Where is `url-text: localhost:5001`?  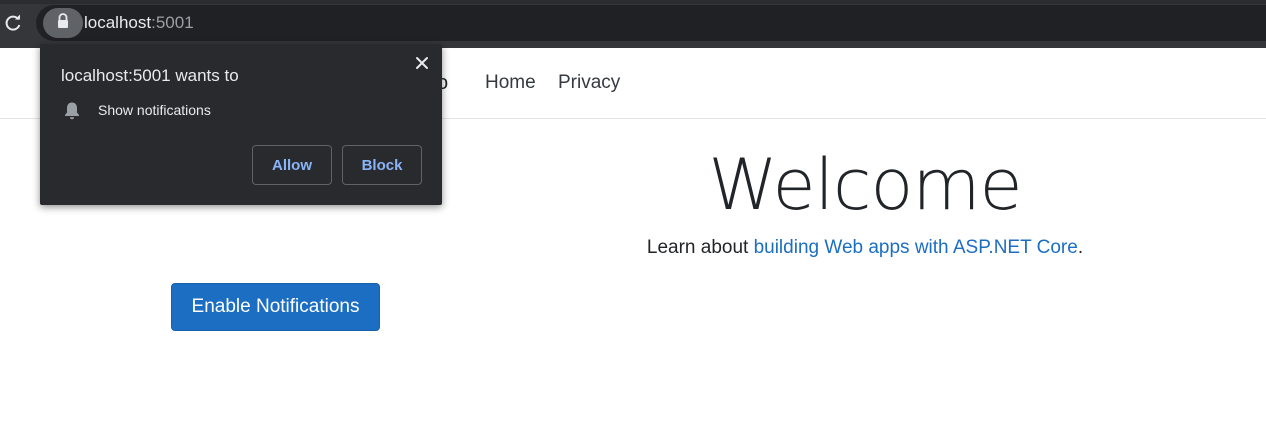
url-text: localhost:5001 is located at coordinates (139, 23).